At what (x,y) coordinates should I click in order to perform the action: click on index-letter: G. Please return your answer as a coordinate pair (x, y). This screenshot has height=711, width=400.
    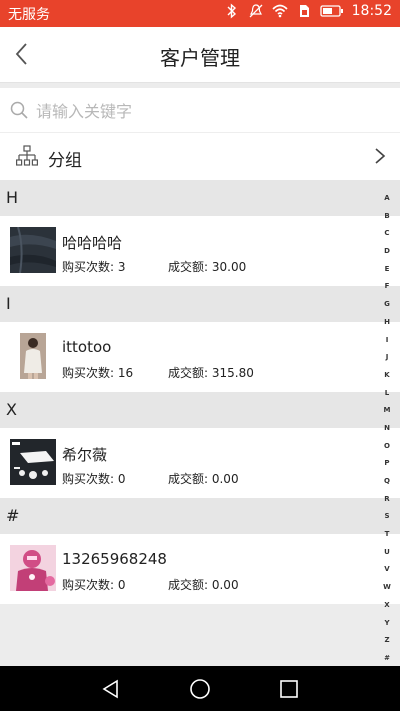
    Looking at the image, I should click on (387, 305).